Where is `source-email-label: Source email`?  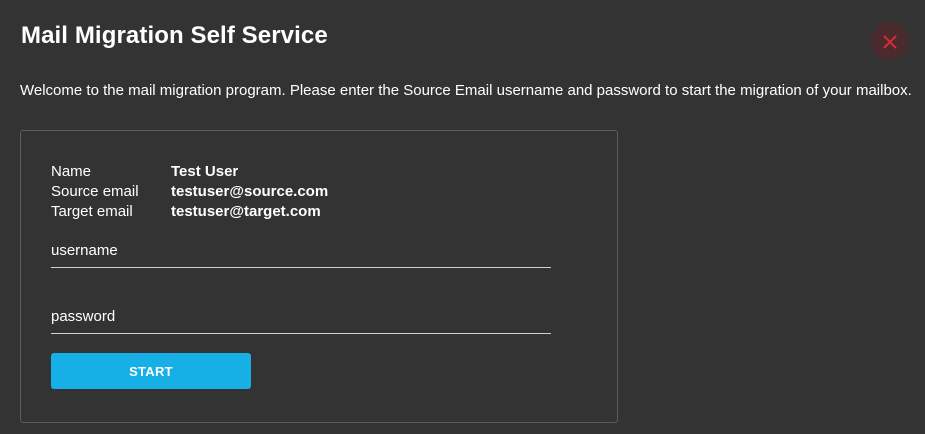 source-email-label: Source email is located at coordinates (95, 191).